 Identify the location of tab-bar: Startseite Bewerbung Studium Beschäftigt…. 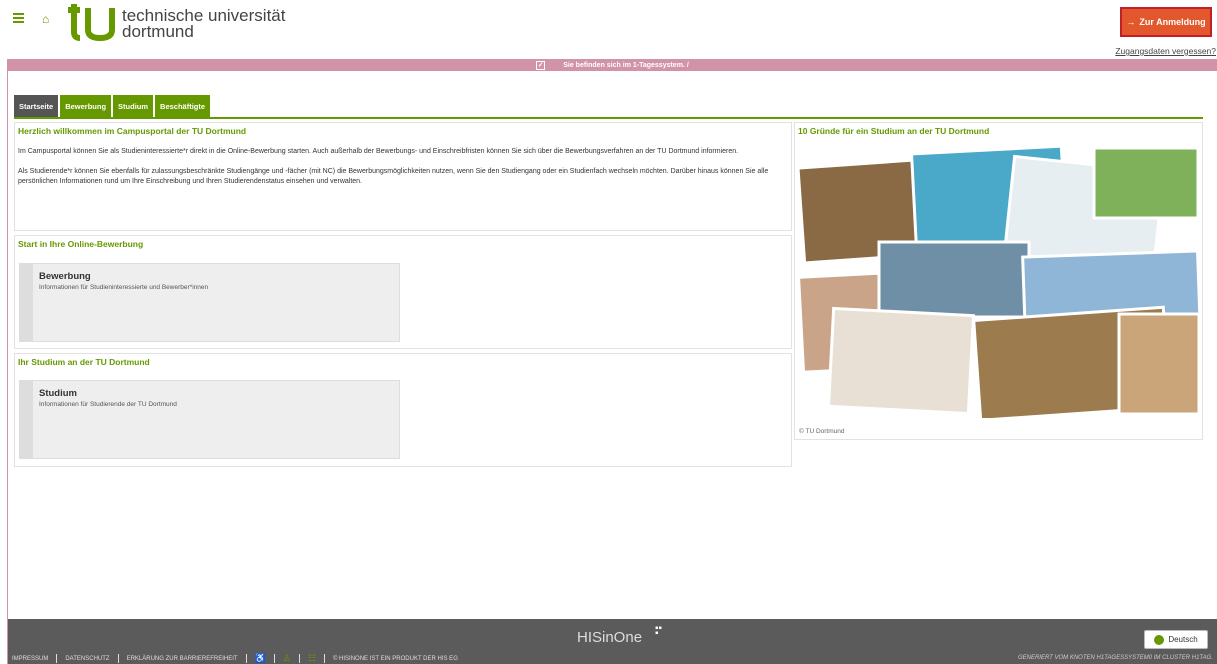
(113, 106).